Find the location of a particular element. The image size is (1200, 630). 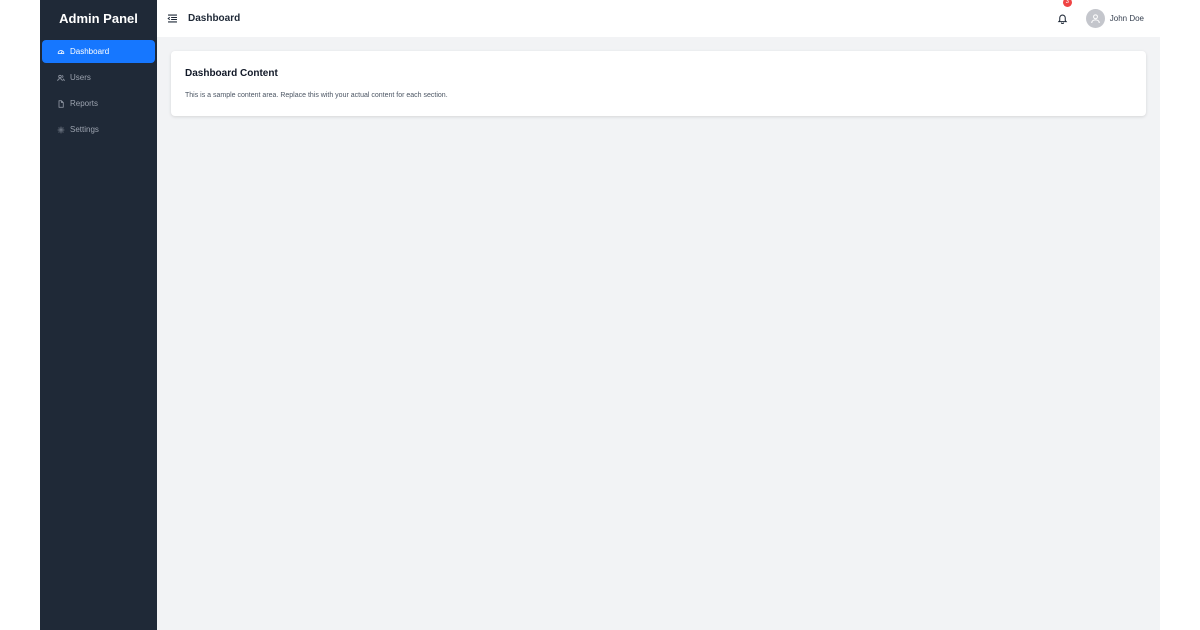

bell-icon: 3 is located at coordinates (1064, 12).